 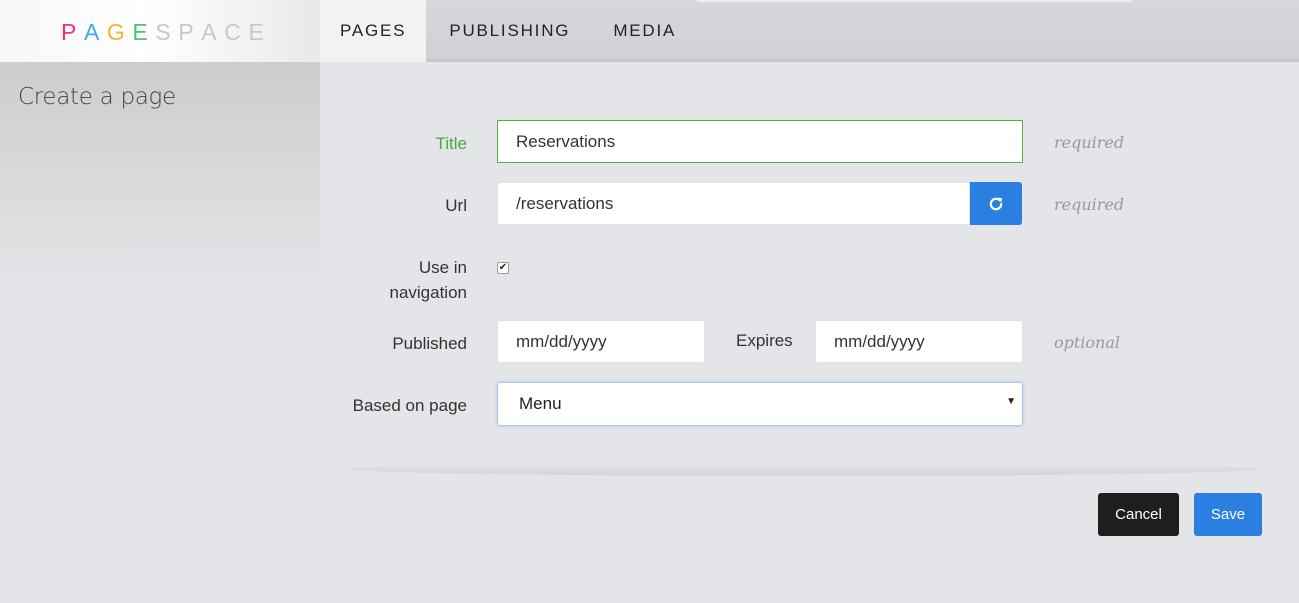 I want to click on published-label: Published, so click(x=429, y=343).